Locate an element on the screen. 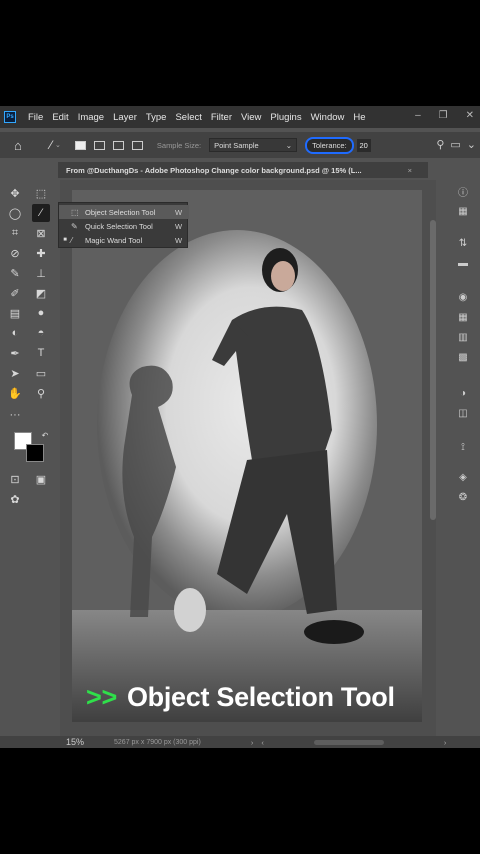 This screenshot has width=480, height=854. status-bar: 15% 5267 px x 7900 px (300 ppi) › ‹ › is located at coordinates (240, 742).